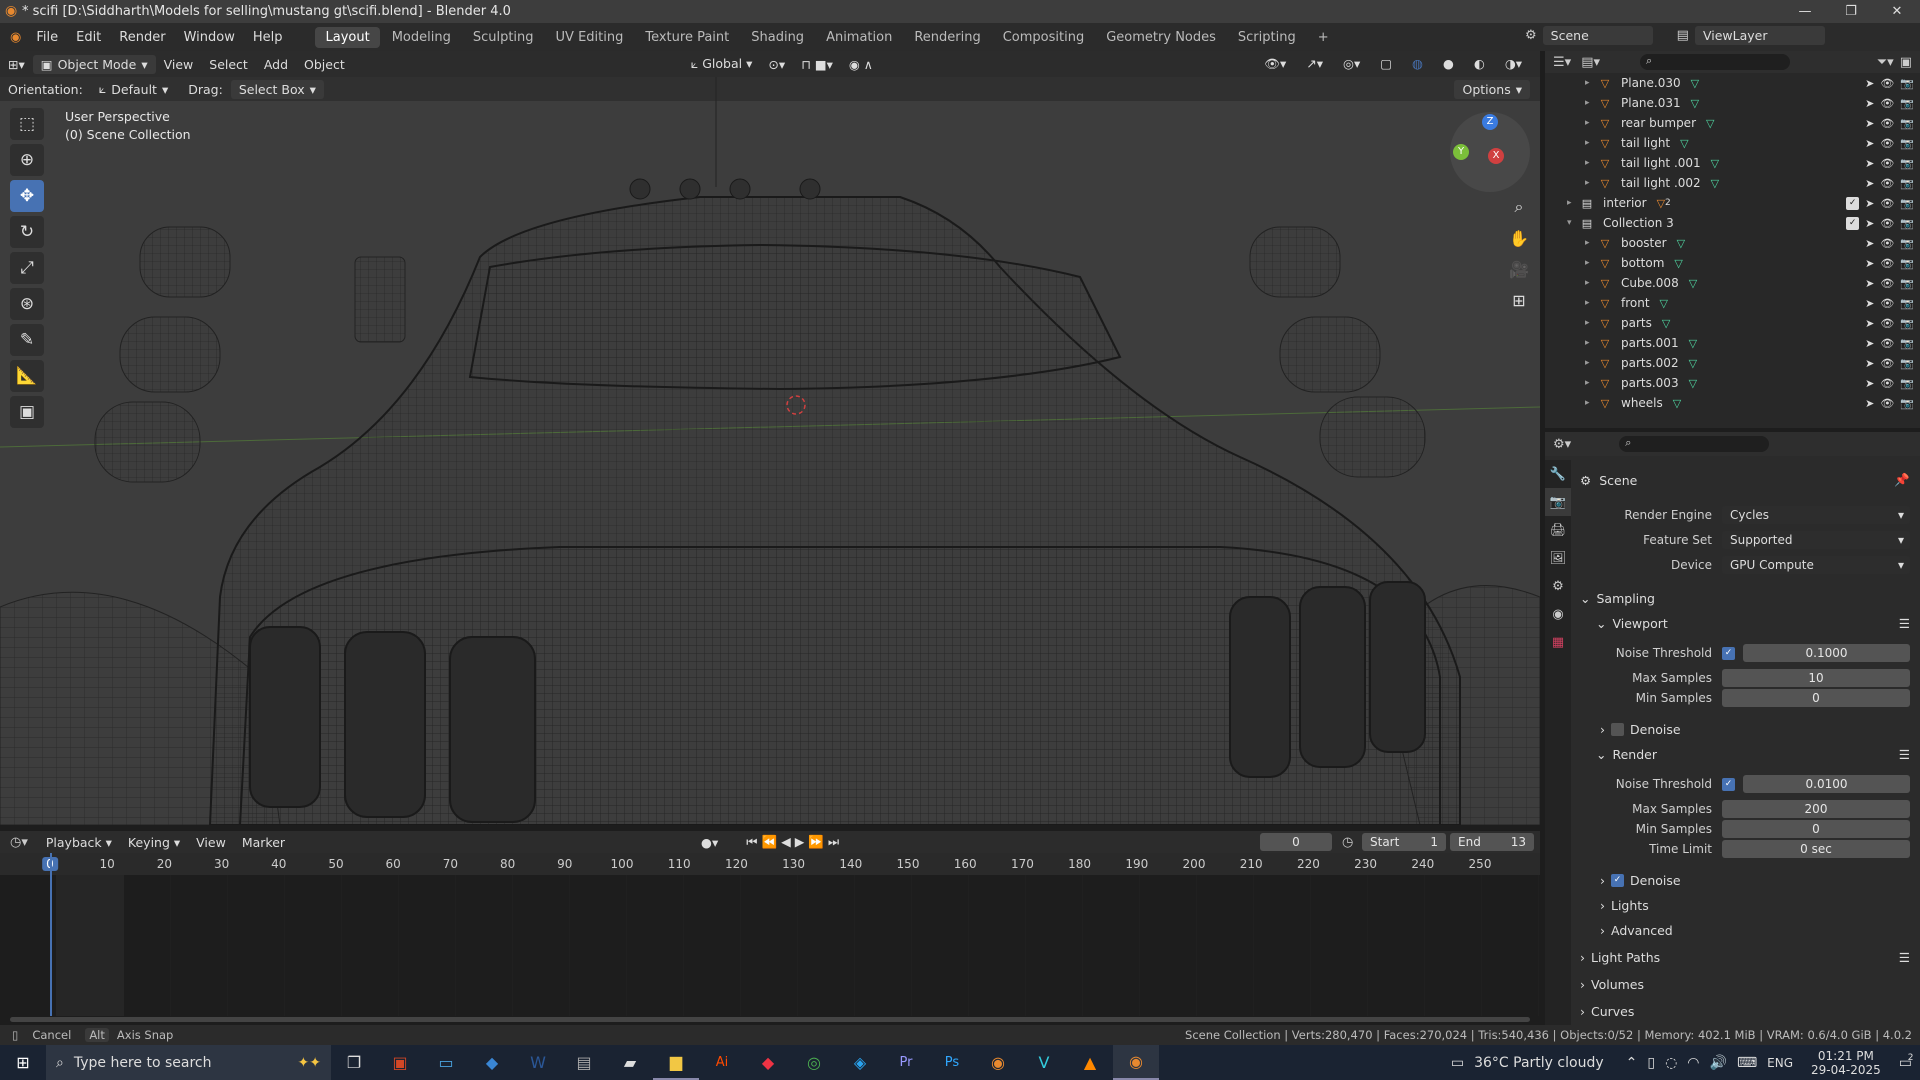  What do you see at coordinates (859, 37) in the screenshot?
I see `tab-animation: Animation` at bounding box center [859, 37].